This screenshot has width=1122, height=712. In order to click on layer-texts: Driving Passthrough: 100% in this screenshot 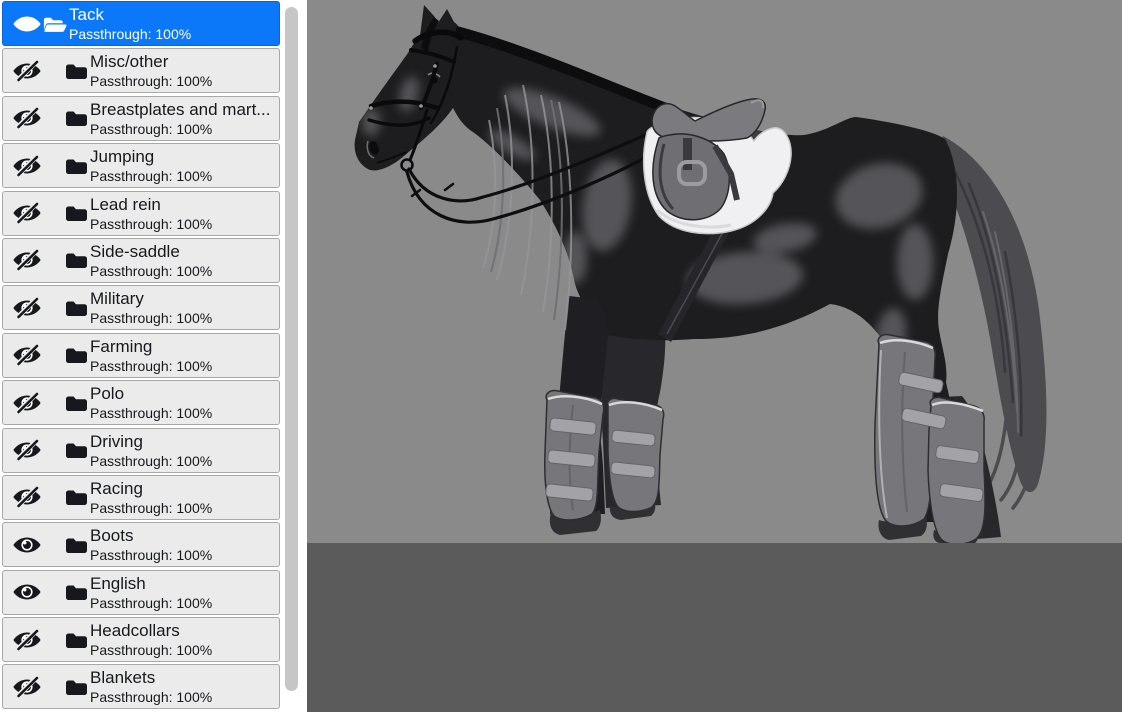, I will do `click(183, 451)`.